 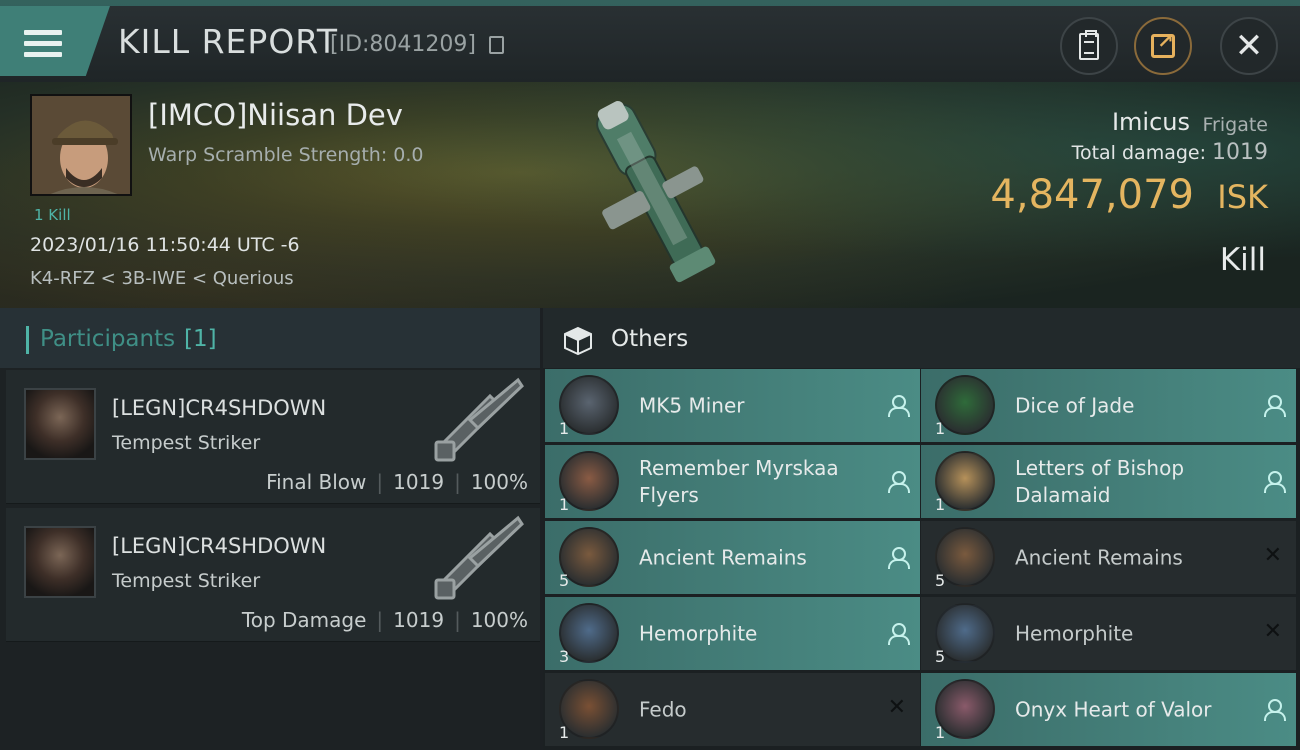 I want to click on copy-icon, so click(x=496, y=45).